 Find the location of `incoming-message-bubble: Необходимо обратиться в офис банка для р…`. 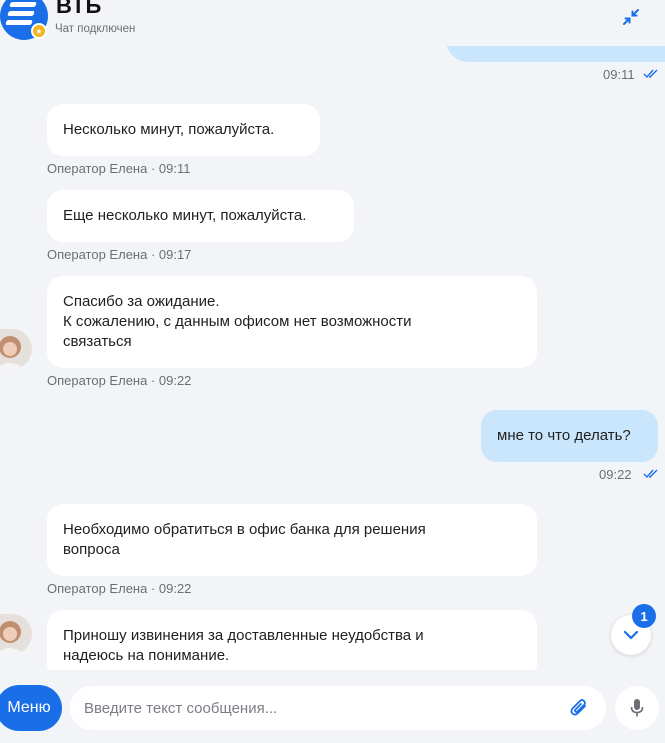

incoming-message-bubble: Необходимо обратиться в офис банка для р… is located at coordinates (292, 540).